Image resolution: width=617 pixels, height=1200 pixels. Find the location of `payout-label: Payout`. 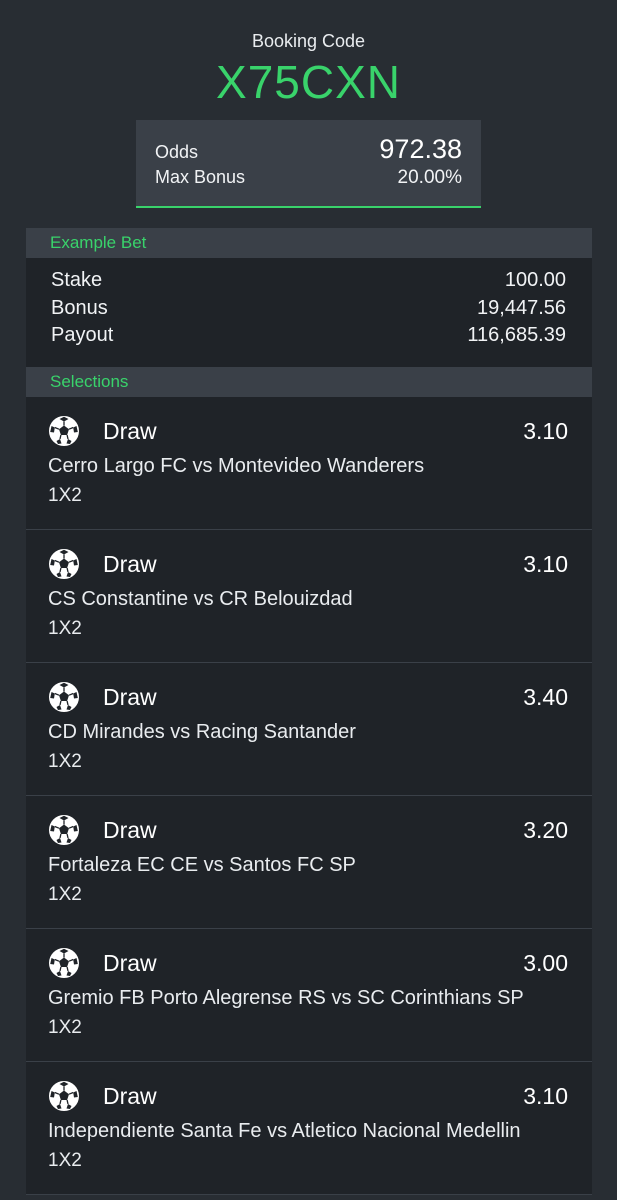

payout-label: Payout is located at coordinates (82, 335).